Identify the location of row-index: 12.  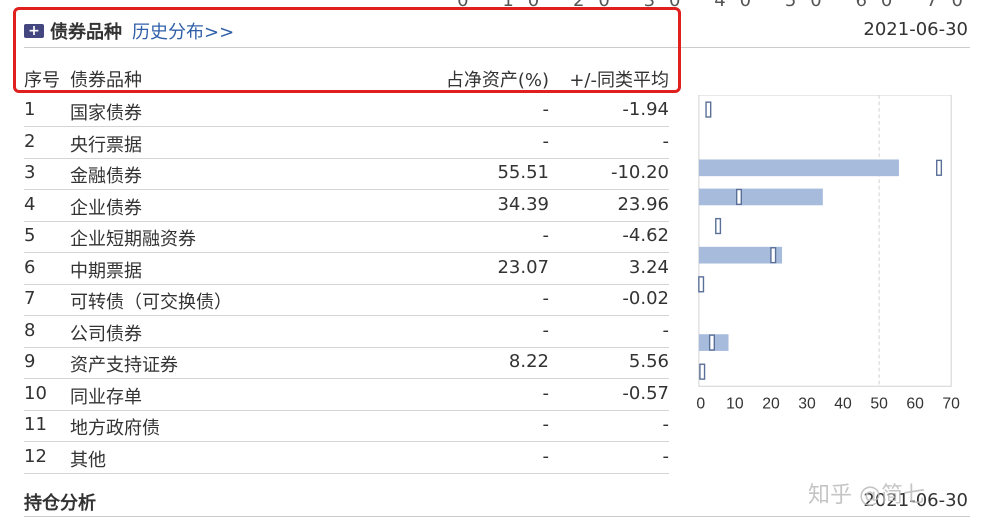
(35, 456).